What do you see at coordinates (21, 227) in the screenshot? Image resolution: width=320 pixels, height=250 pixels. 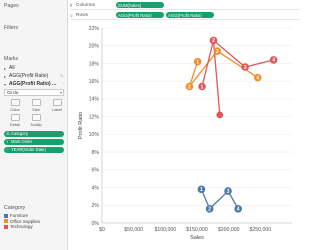 I see `legend-label: Technology` at bounding box center [21, 227].